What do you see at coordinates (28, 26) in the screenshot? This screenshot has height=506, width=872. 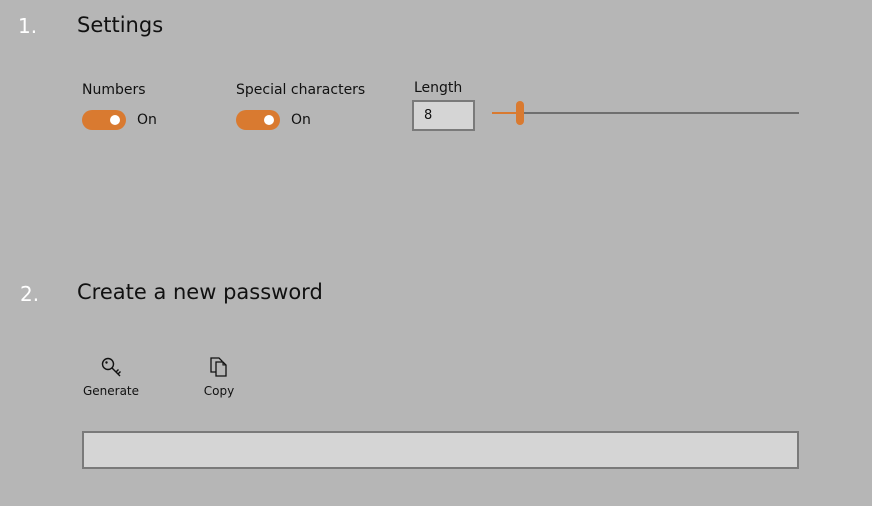 I see `settings-section-number: 1.` at bounding box center [28, 26].